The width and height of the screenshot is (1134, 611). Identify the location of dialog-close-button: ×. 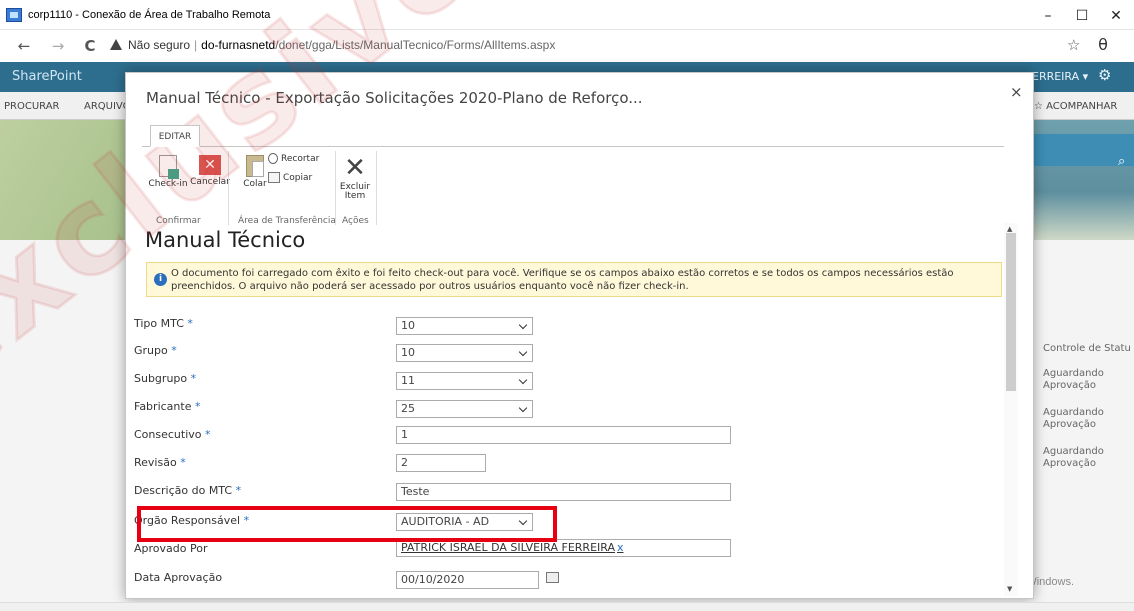
(1016, 92).